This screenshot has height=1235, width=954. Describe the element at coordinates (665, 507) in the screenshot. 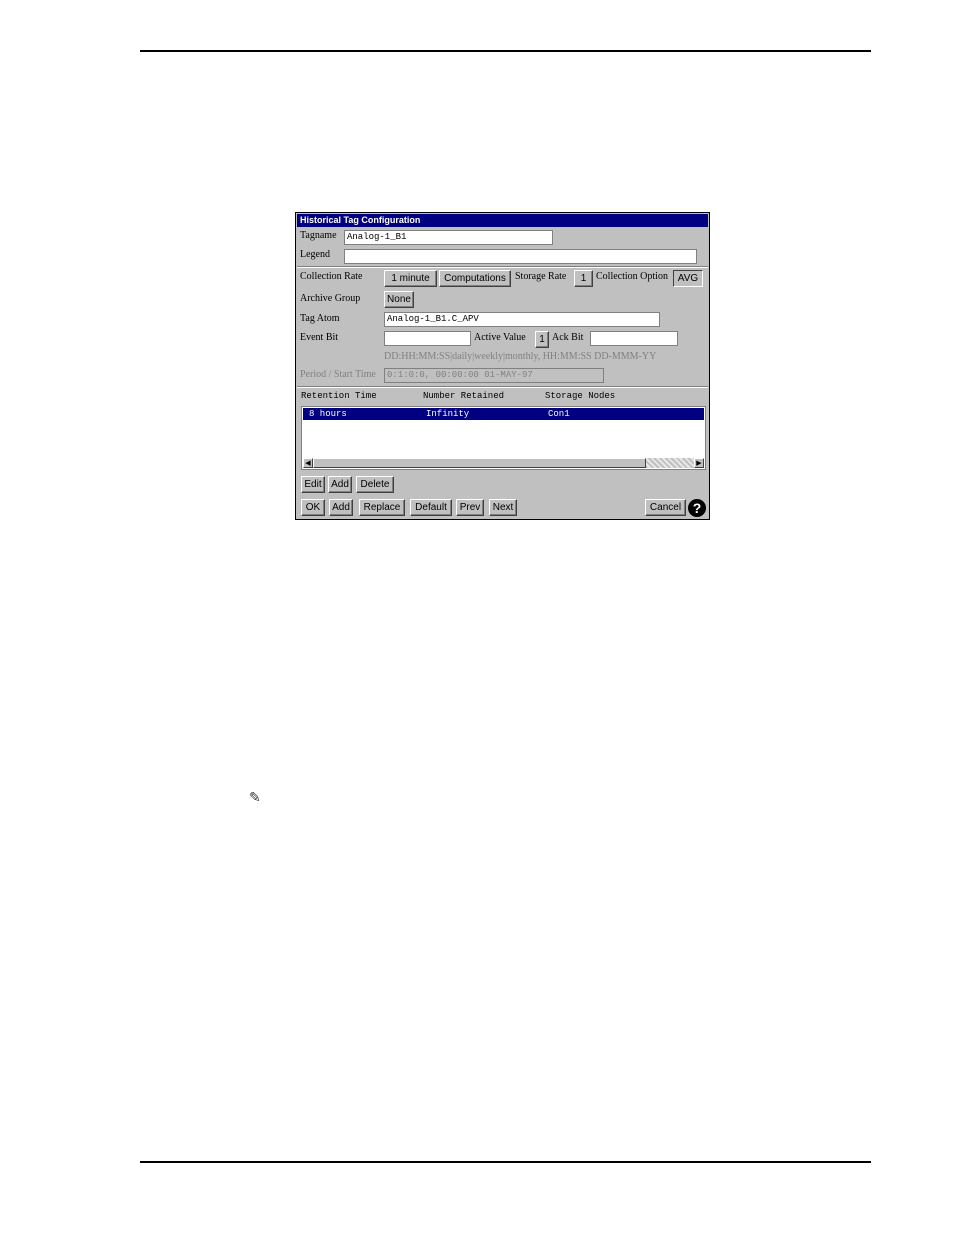

I see `cancel-button: Cancel` at that location.